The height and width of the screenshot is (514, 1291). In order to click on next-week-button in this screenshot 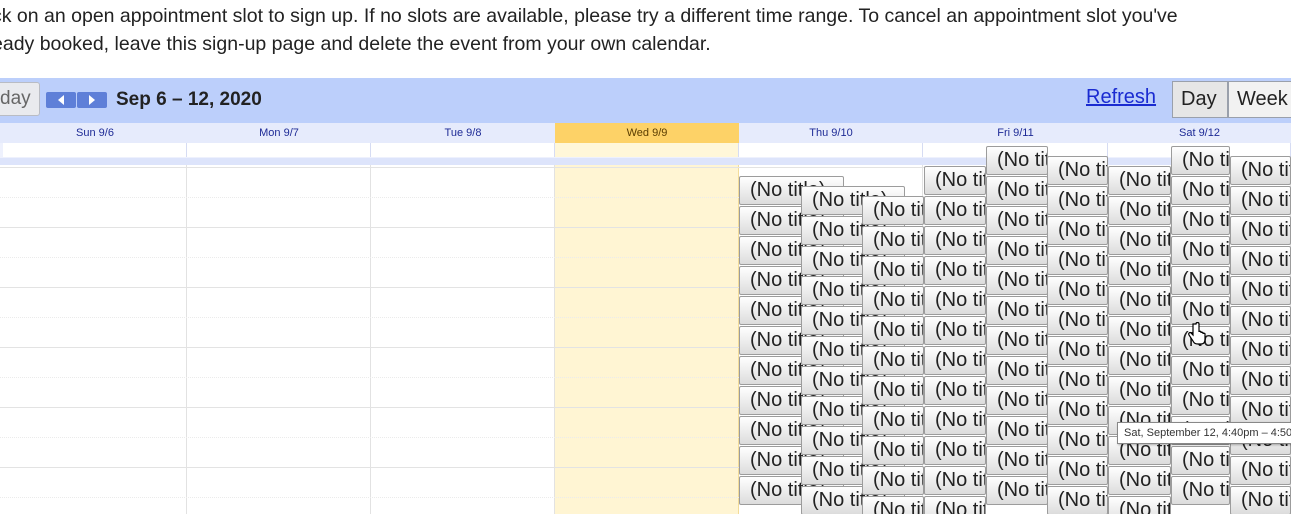, I will do `click(92, 100)`.